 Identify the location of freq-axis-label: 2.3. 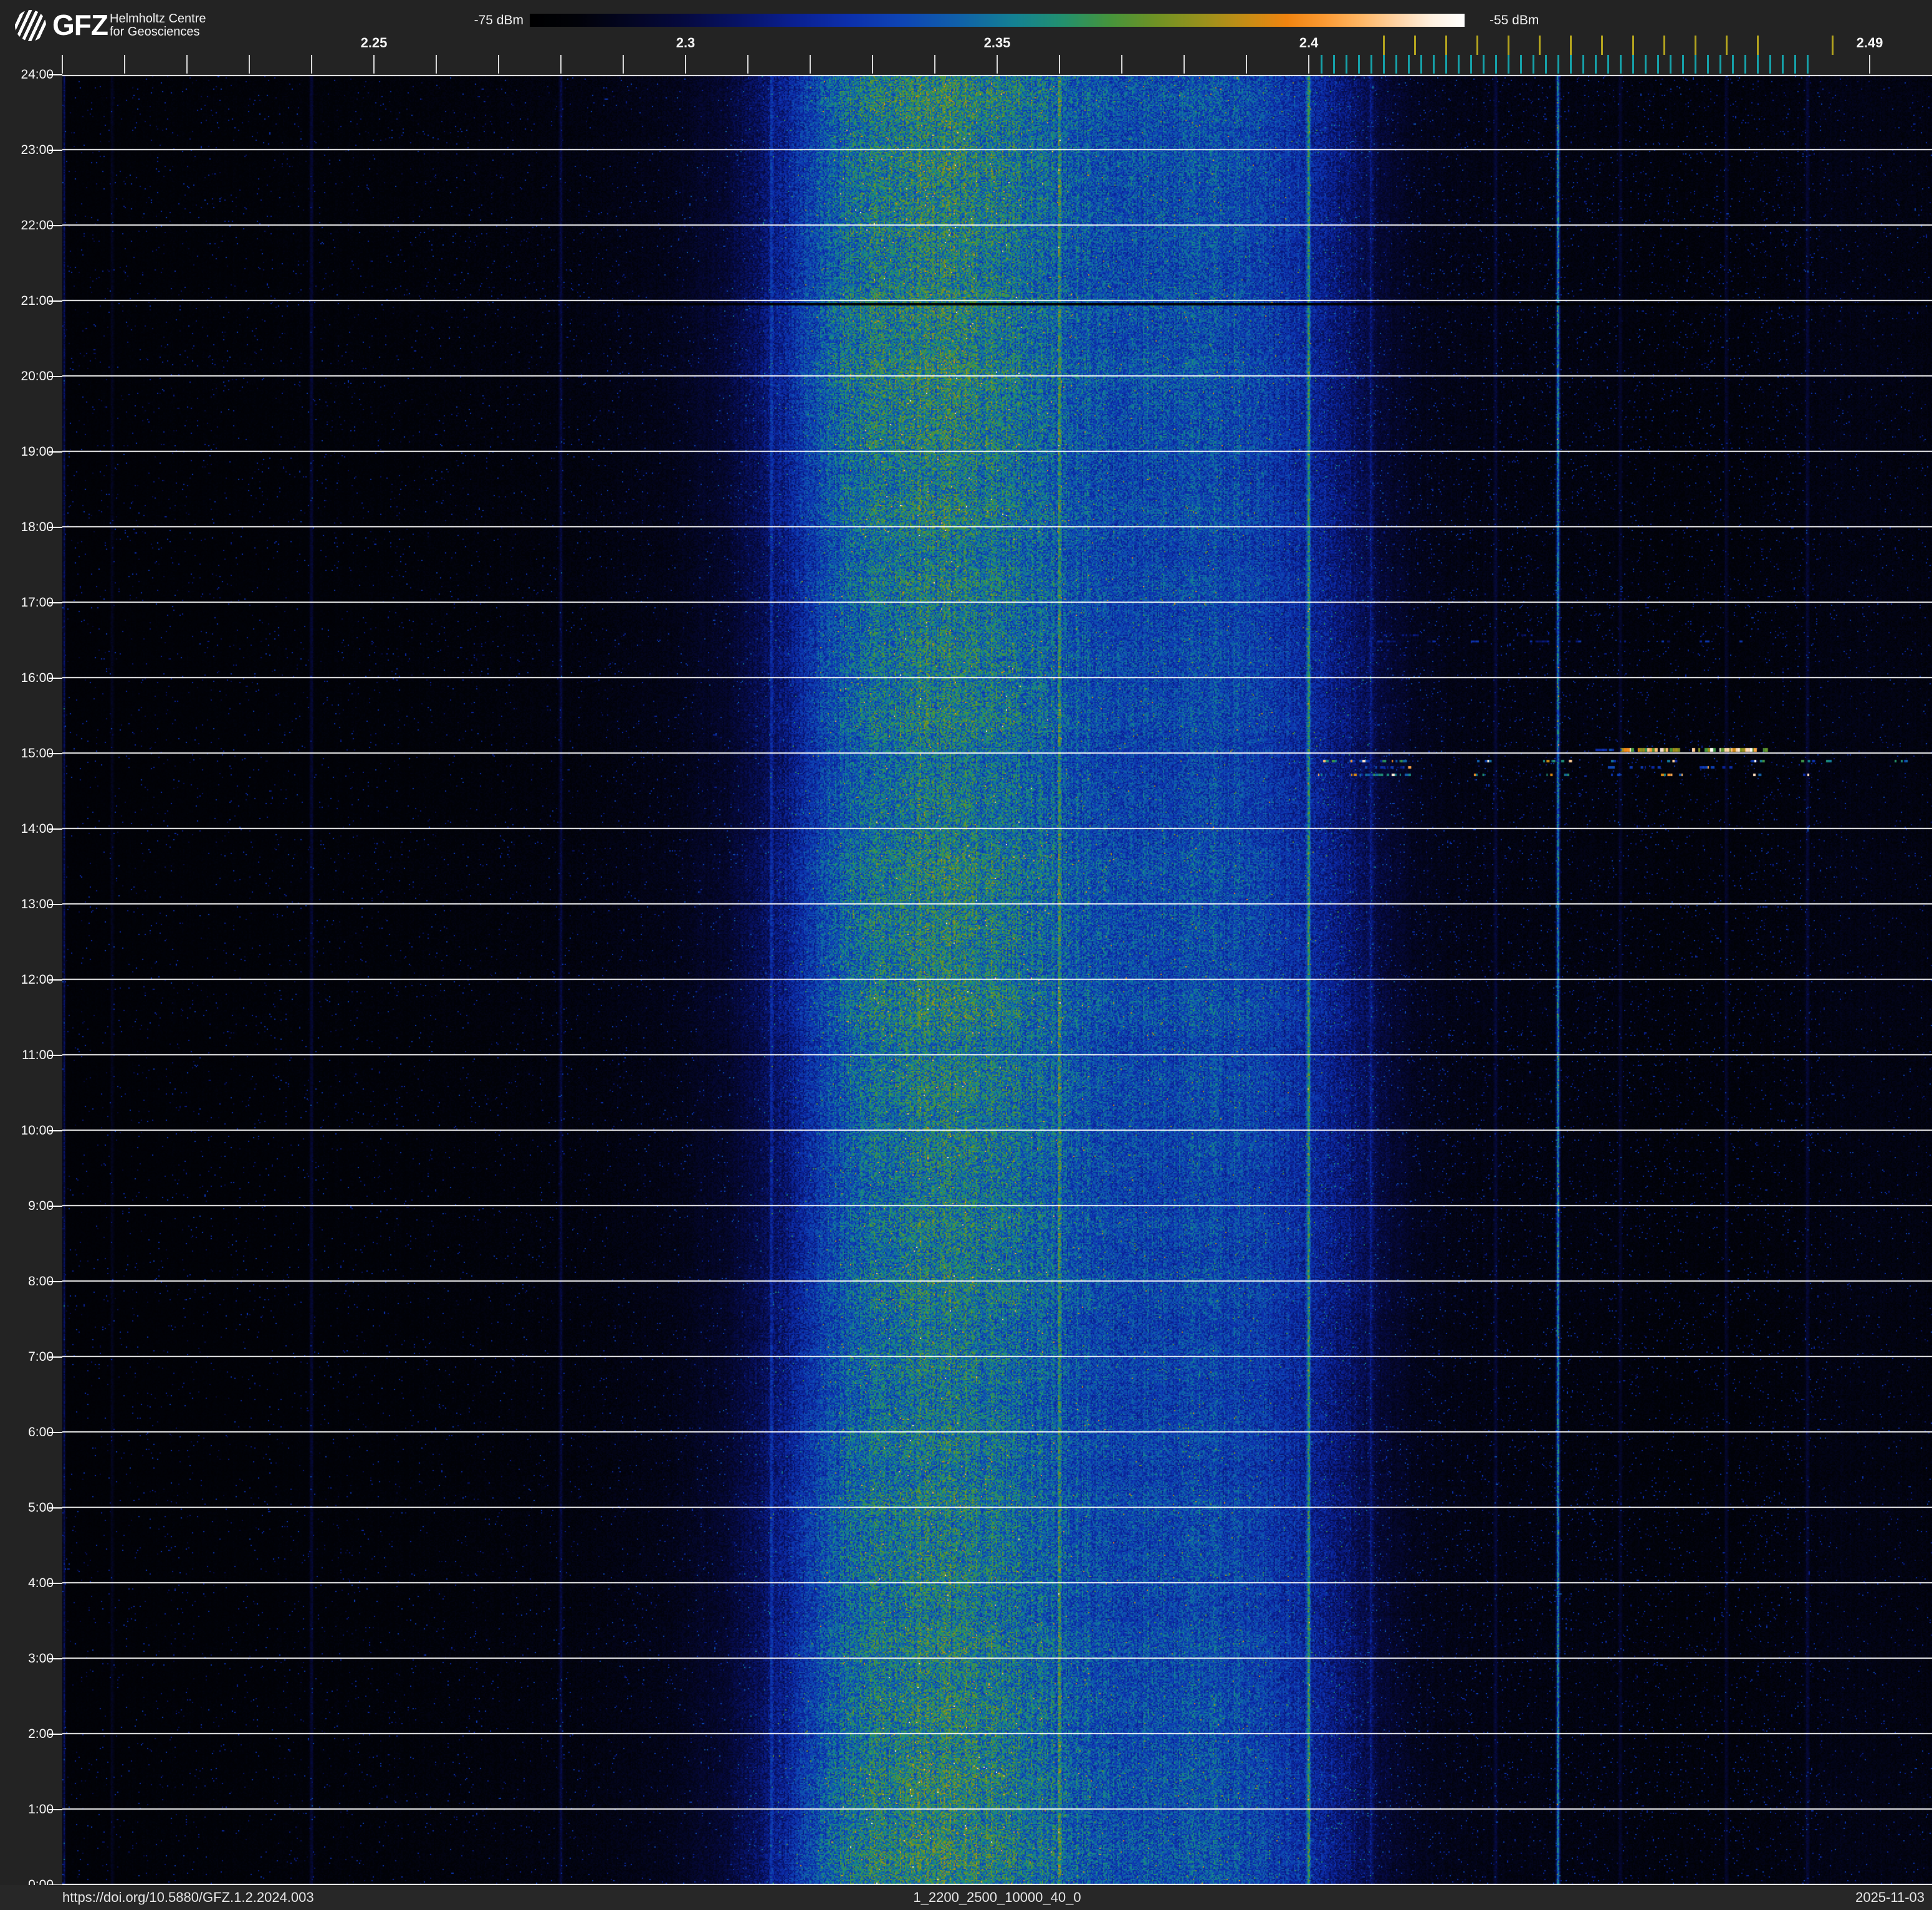
(686, 42).